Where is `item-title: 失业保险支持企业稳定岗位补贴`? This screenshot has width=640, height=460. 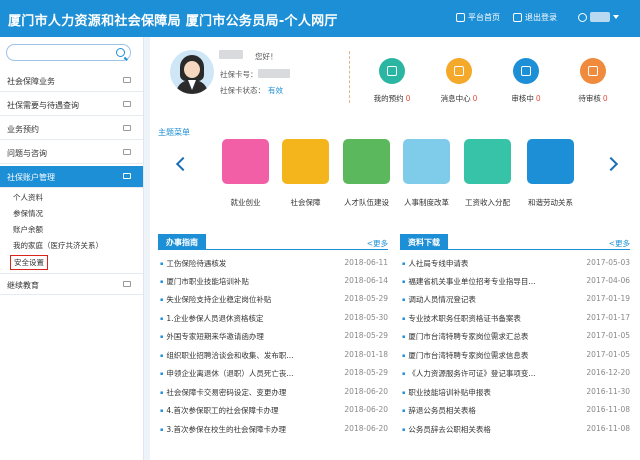 item-title: 失业保险支持企业稳定岗位补贴 is located at coordinates (245, 299).